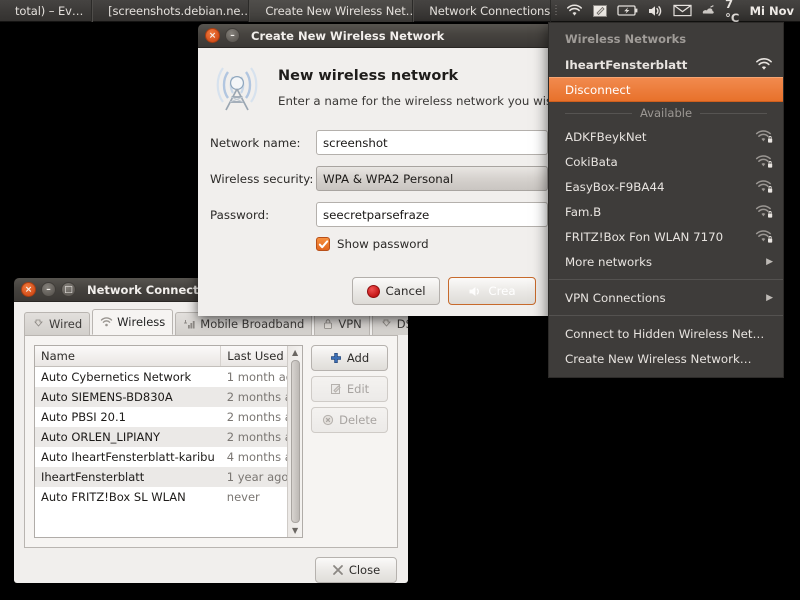  Describe the element at coordinates (666, 186) in the screenshot. I see `menu-item-network: EasyBox-F9BA44` at that location.